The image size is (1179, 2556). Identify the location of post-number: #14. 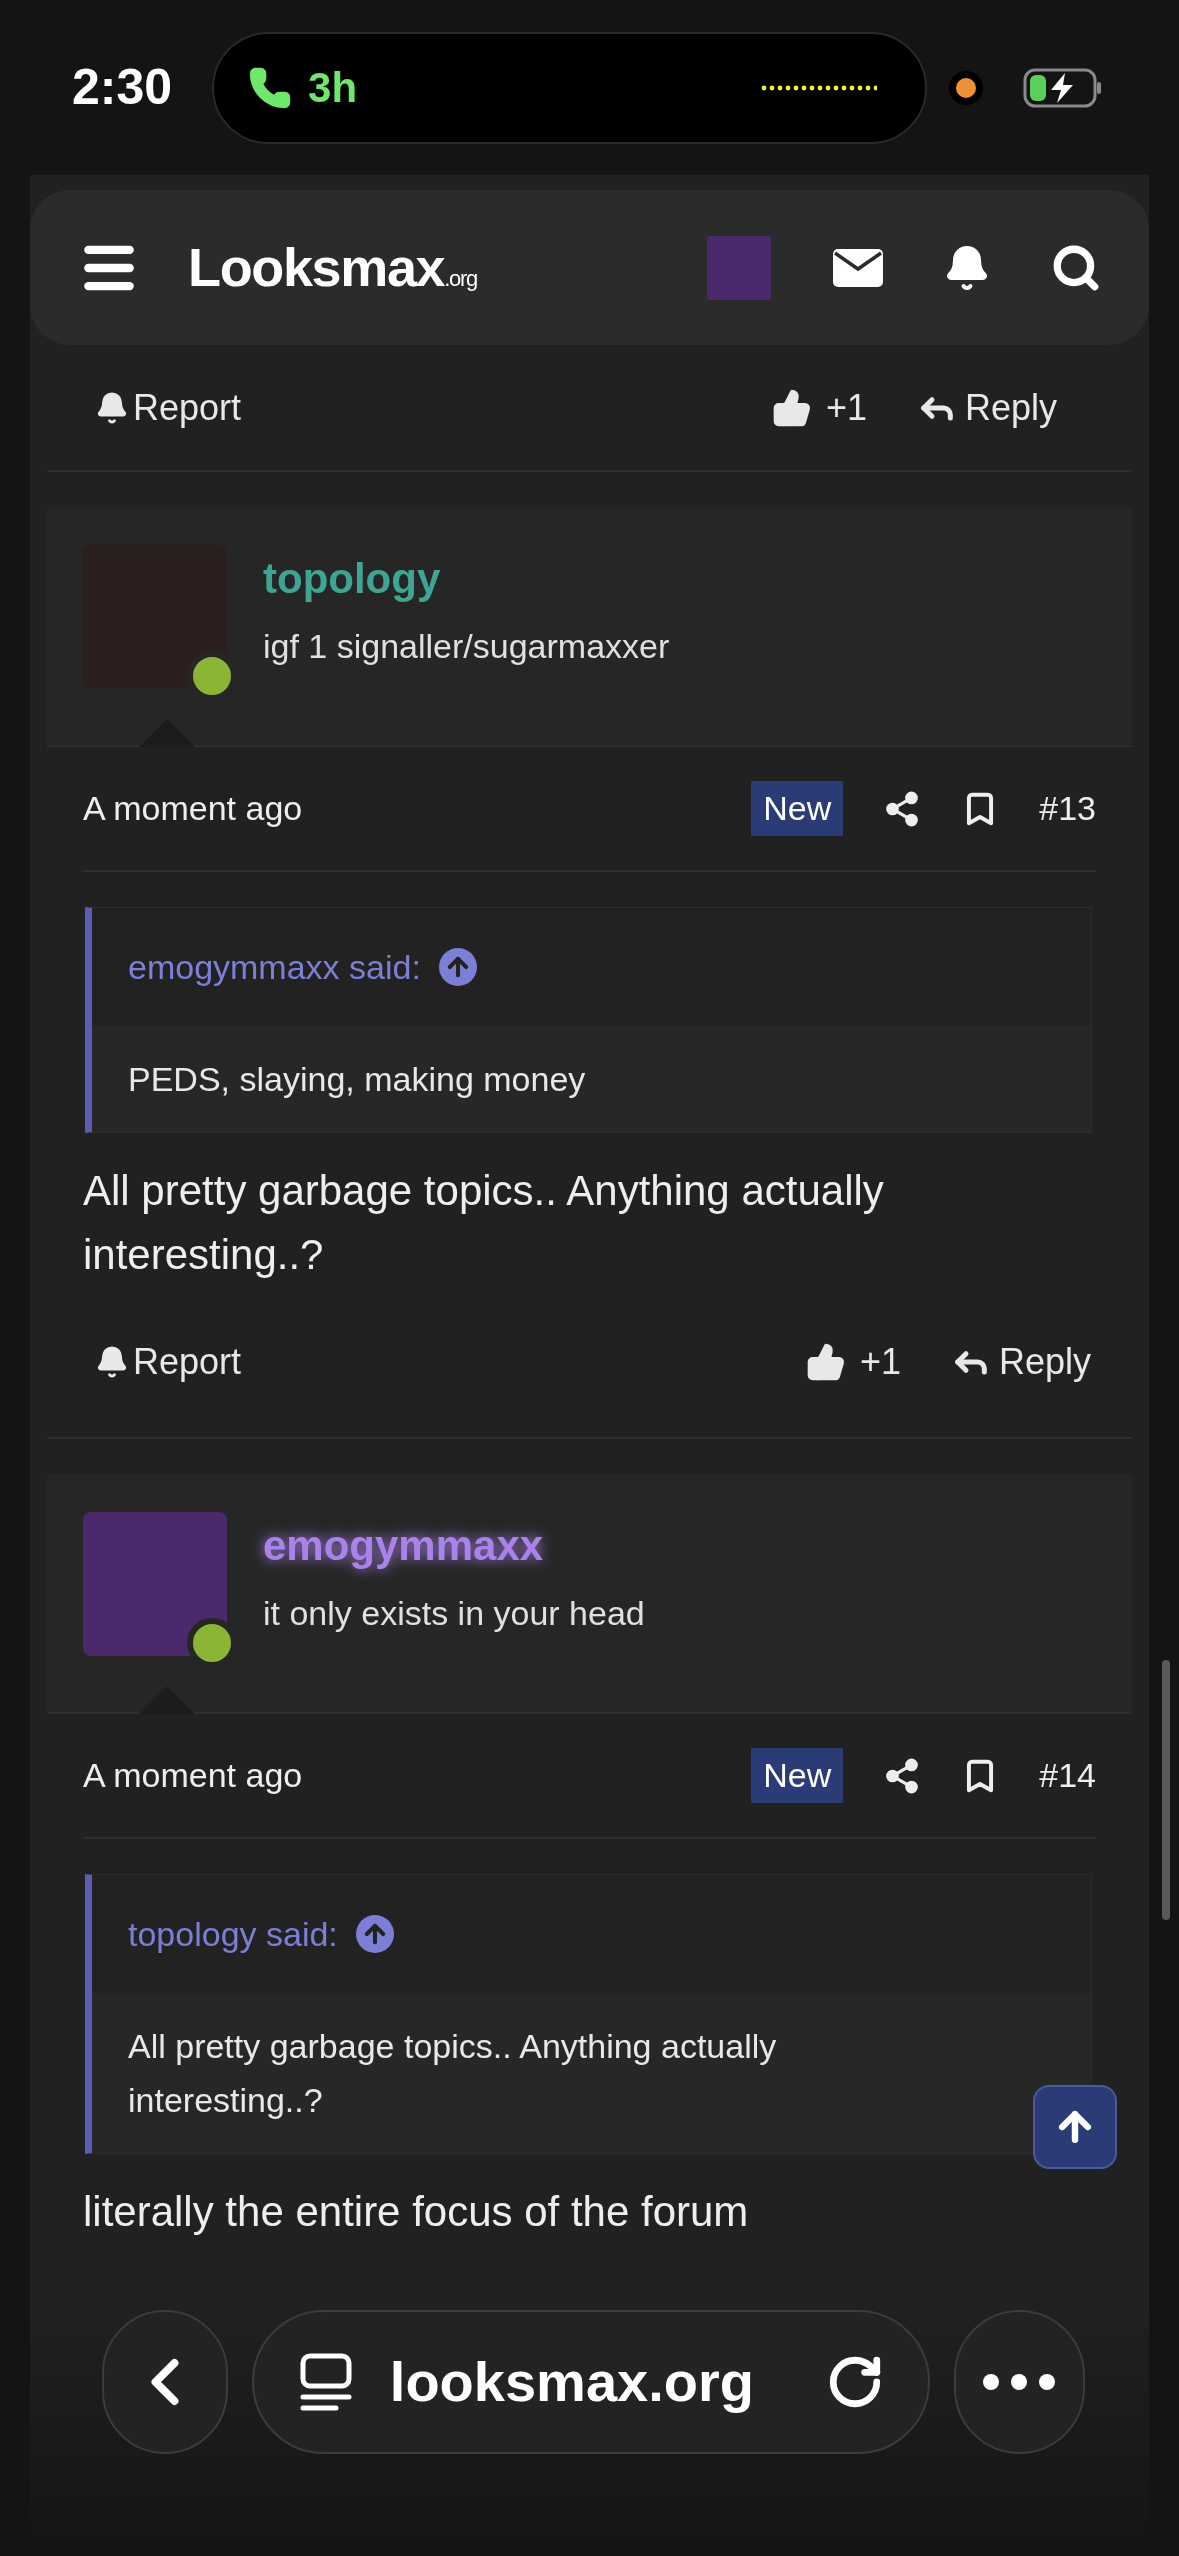
(1067, 1775).